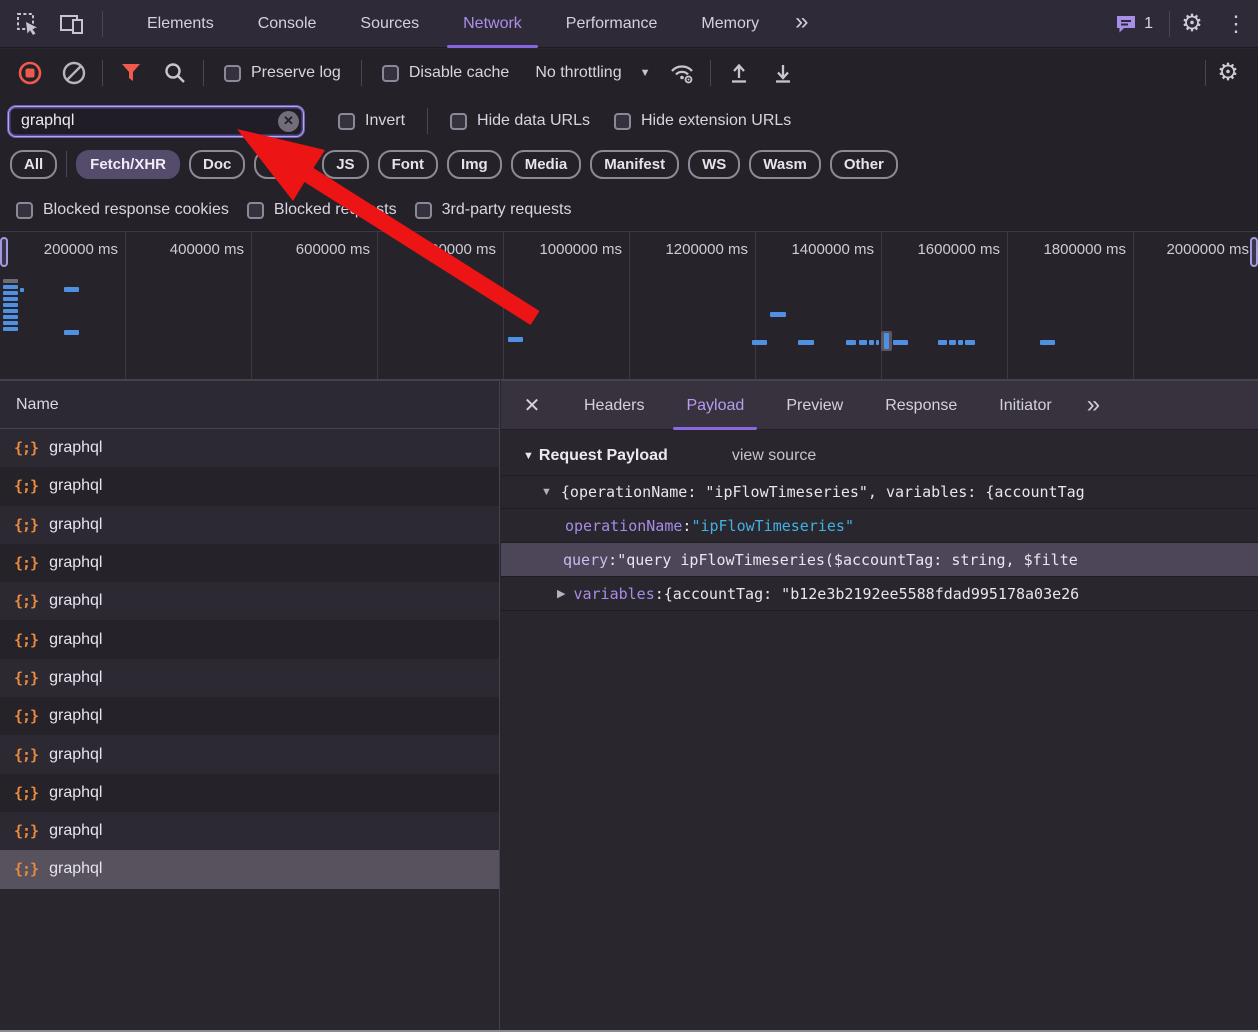 This screenshot has width=1258, height=1032. I want to click on detail-more-tabs-icon: », so click(1093, 405).